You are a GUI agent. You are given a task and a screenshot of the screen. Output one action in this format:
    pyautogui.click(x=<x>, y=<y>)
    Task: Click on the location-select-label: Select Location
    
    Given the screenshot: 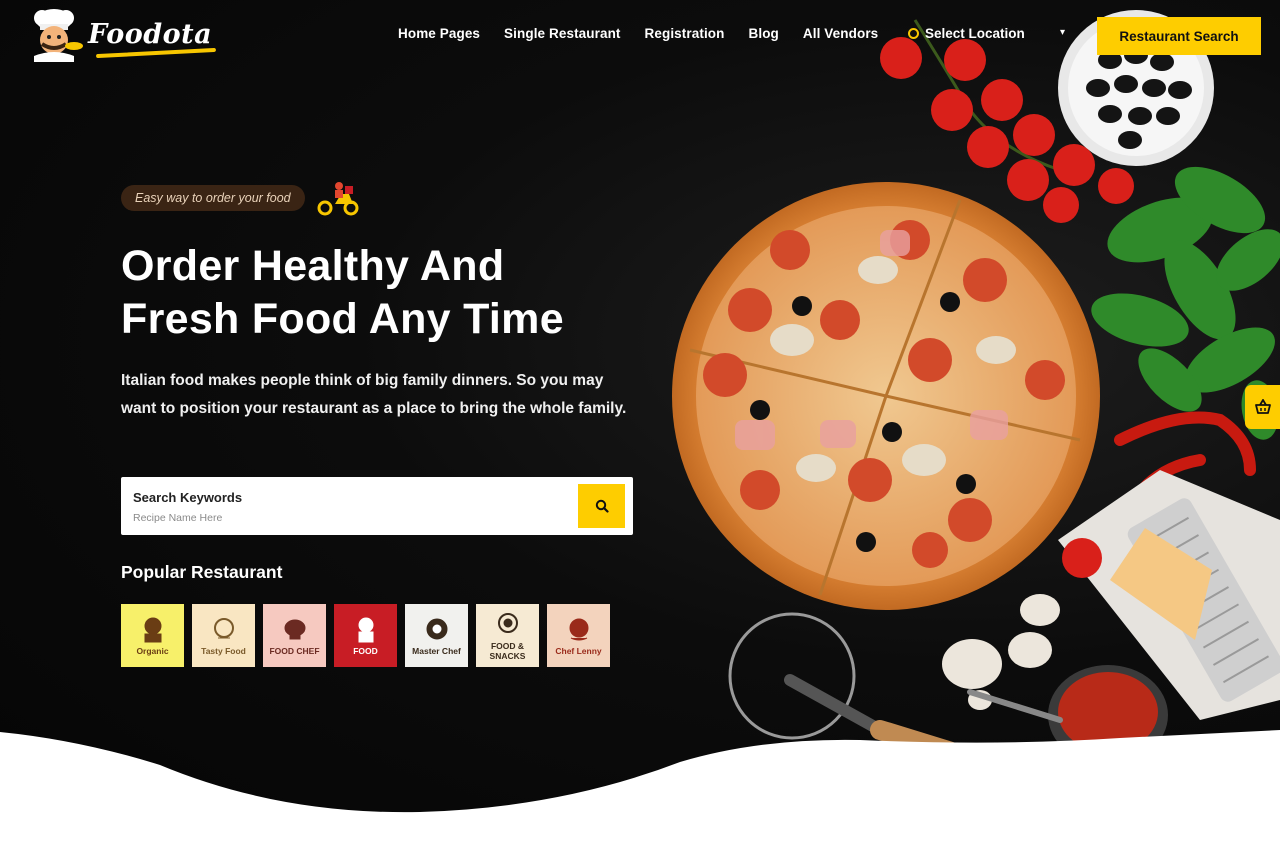 What is the action you would take?
    pyautogui.click(x=975, y=33)
    